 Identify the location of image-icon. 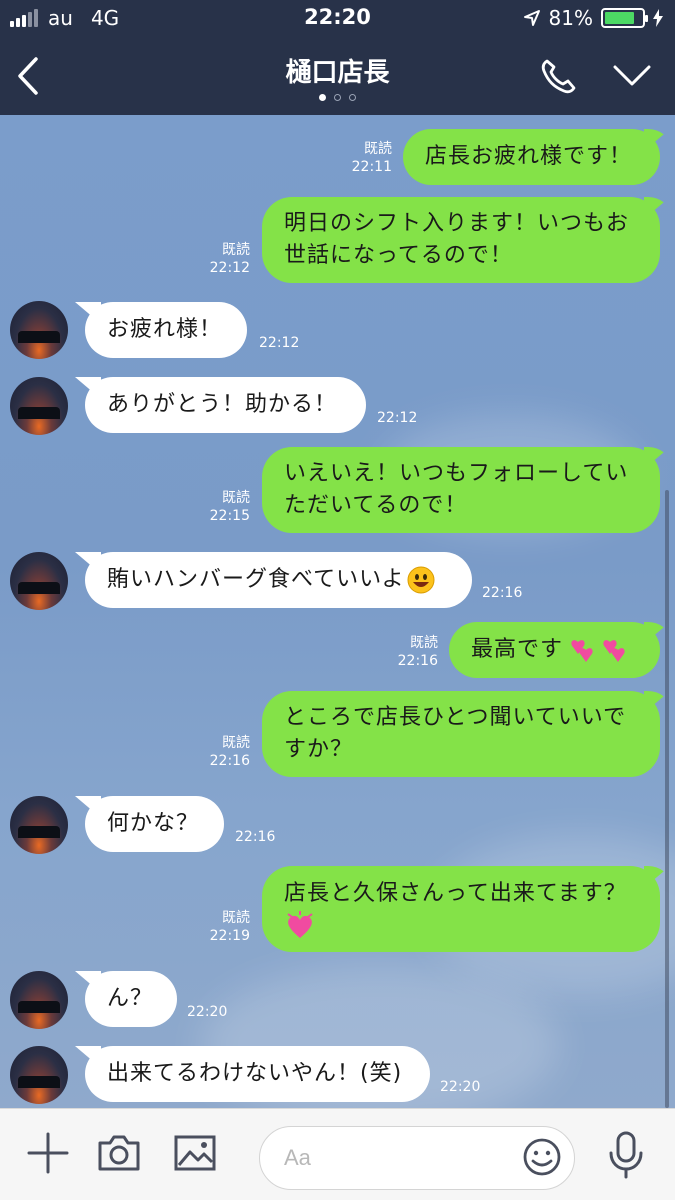
(195, 1153).